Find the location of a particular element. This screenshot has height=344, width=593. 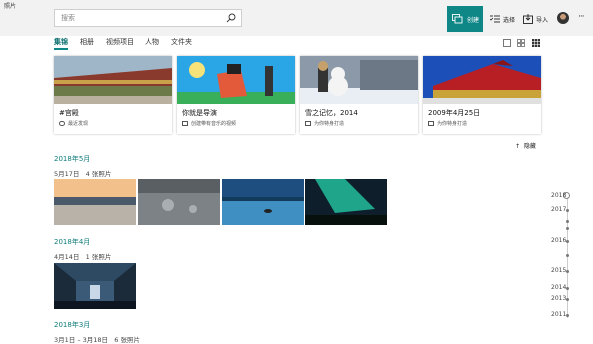

date-group: 4月14日 1 张照片 is located at coordinates (82, 256).